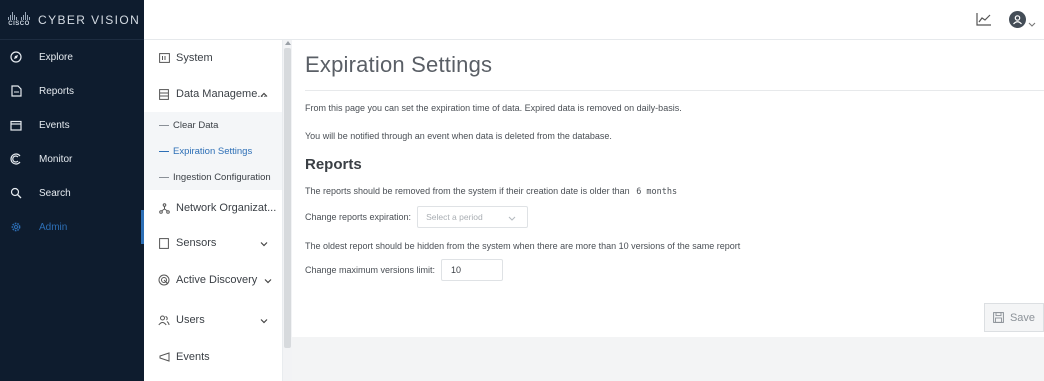 The height and width of the screenshot is (381, 1044). What do you see at coordinates (164, 280) in the screenshot?
I see `radar-icon` at bounding box center [164, 280].